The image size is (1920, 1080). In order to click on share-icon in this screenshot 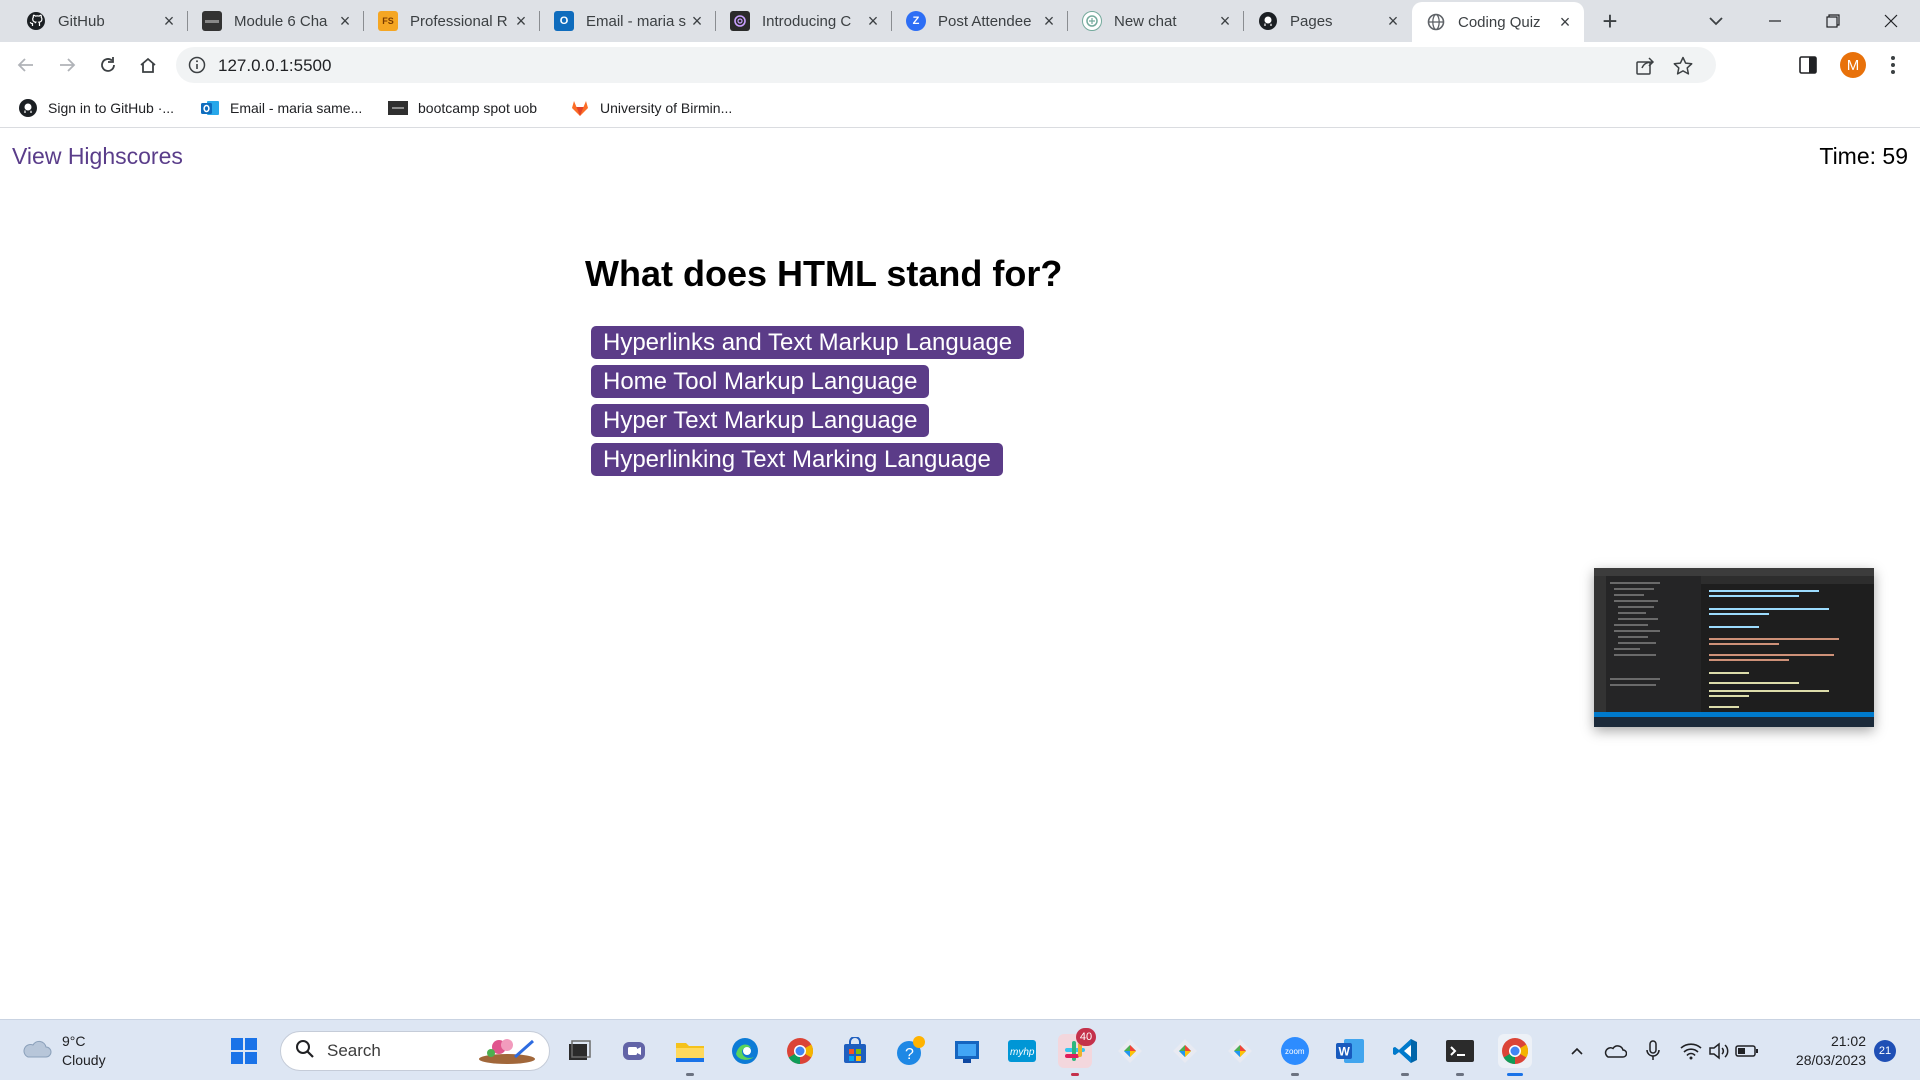, I will do `click(1645, 66)`.